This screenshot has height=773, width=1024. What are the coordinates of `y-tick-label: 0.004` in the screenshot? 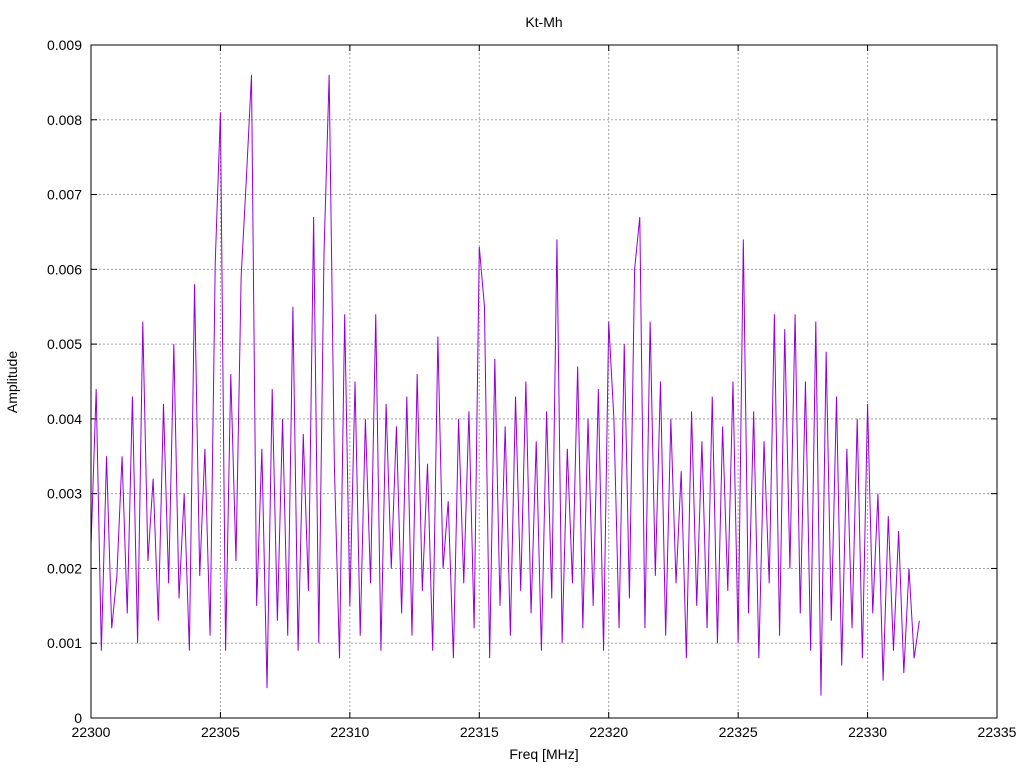 It's located at (64, 419).